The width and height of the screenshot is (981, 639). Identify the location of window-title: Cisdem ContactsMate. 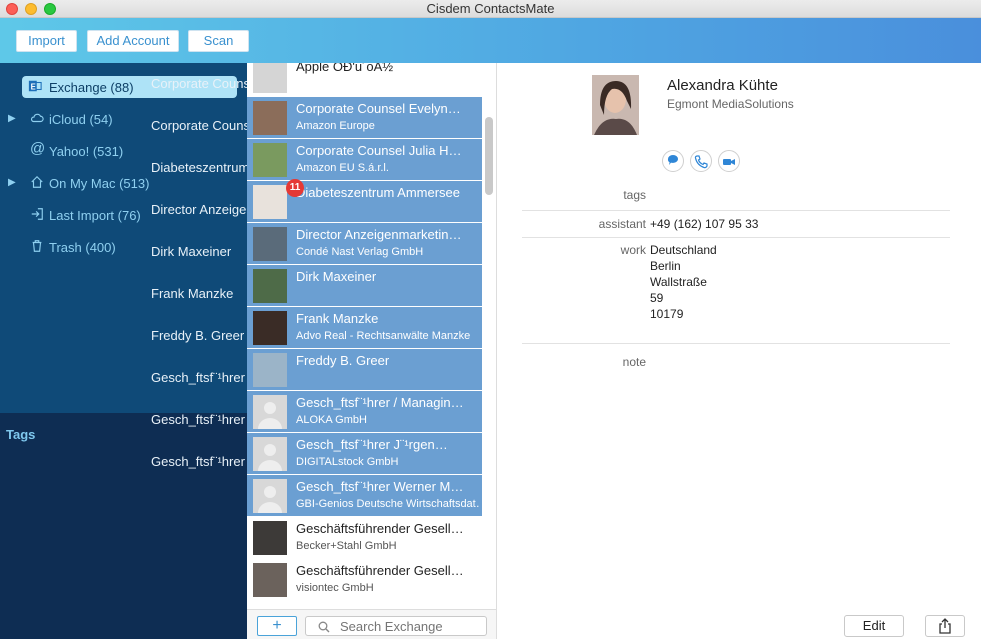
(490, 8).